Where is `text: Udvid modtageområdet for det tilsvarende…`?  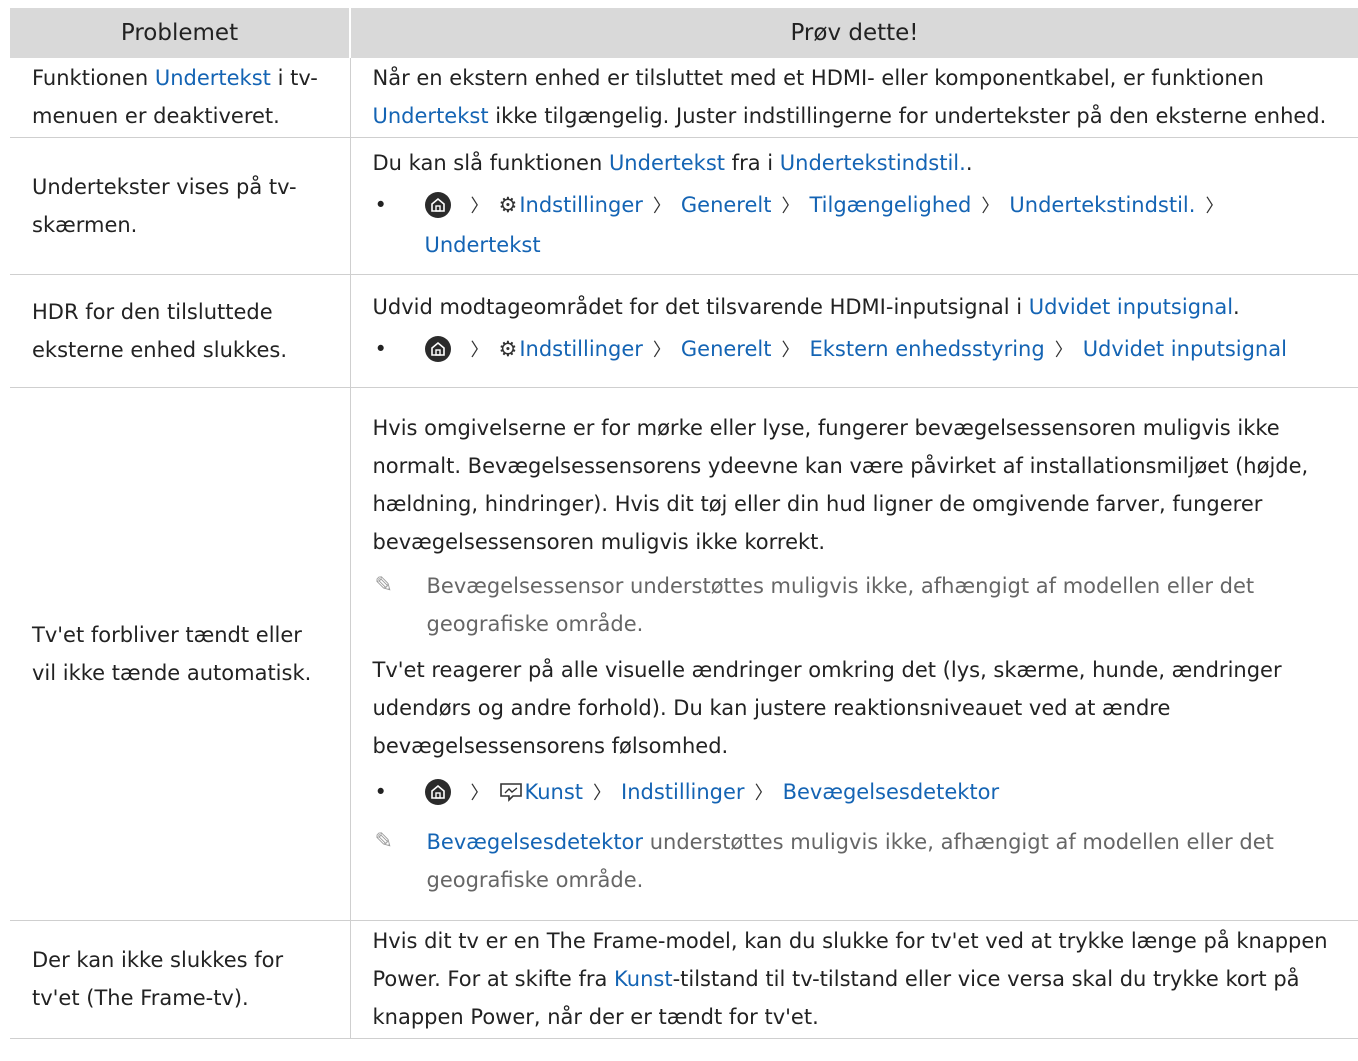
text: Udvid modtageområdet for det tilsvarende… is located at coordinates (700, 306).